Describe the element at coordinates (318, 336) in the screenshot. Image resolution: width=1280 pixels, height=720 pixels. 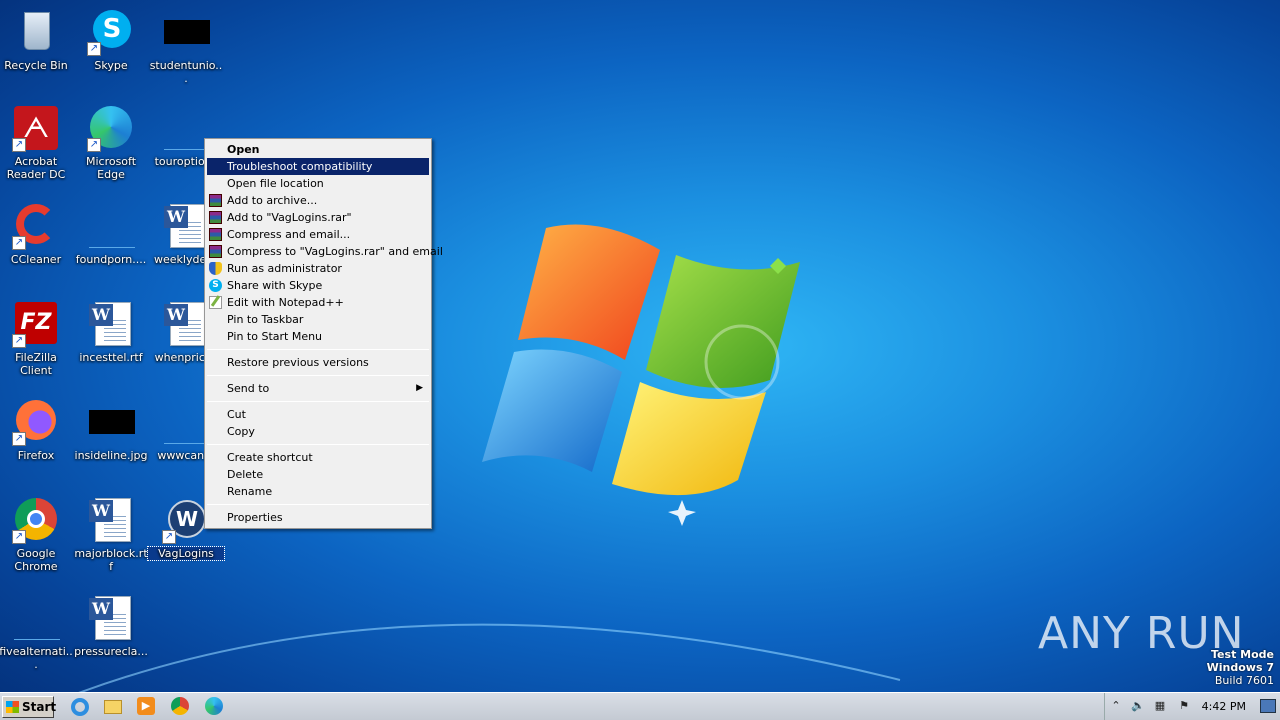
I see `menu-item-pin-to-start-menu: Pin to Start Menu` at that location.